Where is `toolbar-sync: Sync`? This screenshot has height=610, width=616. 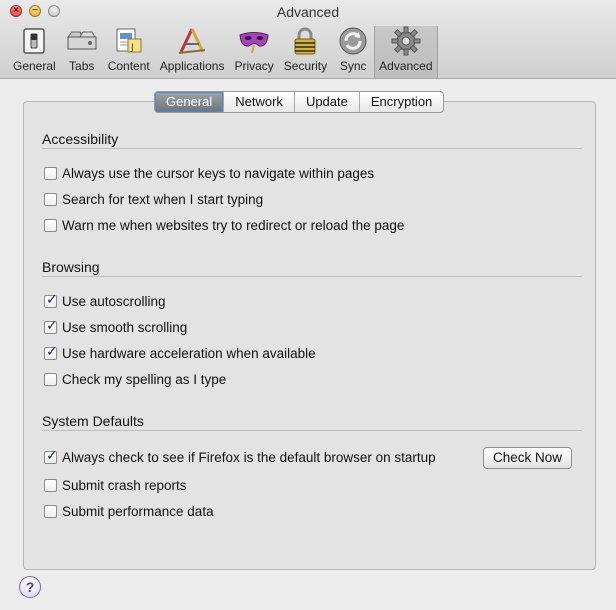
toolbar-sync: Sync is located at coordinates (353, 52).